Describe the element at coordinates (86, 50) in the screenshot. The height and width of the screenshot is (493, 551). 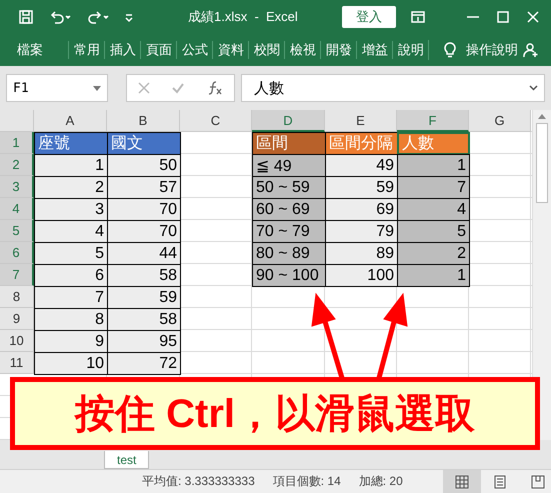
I see `ribbon-tab: 常用` at that location.